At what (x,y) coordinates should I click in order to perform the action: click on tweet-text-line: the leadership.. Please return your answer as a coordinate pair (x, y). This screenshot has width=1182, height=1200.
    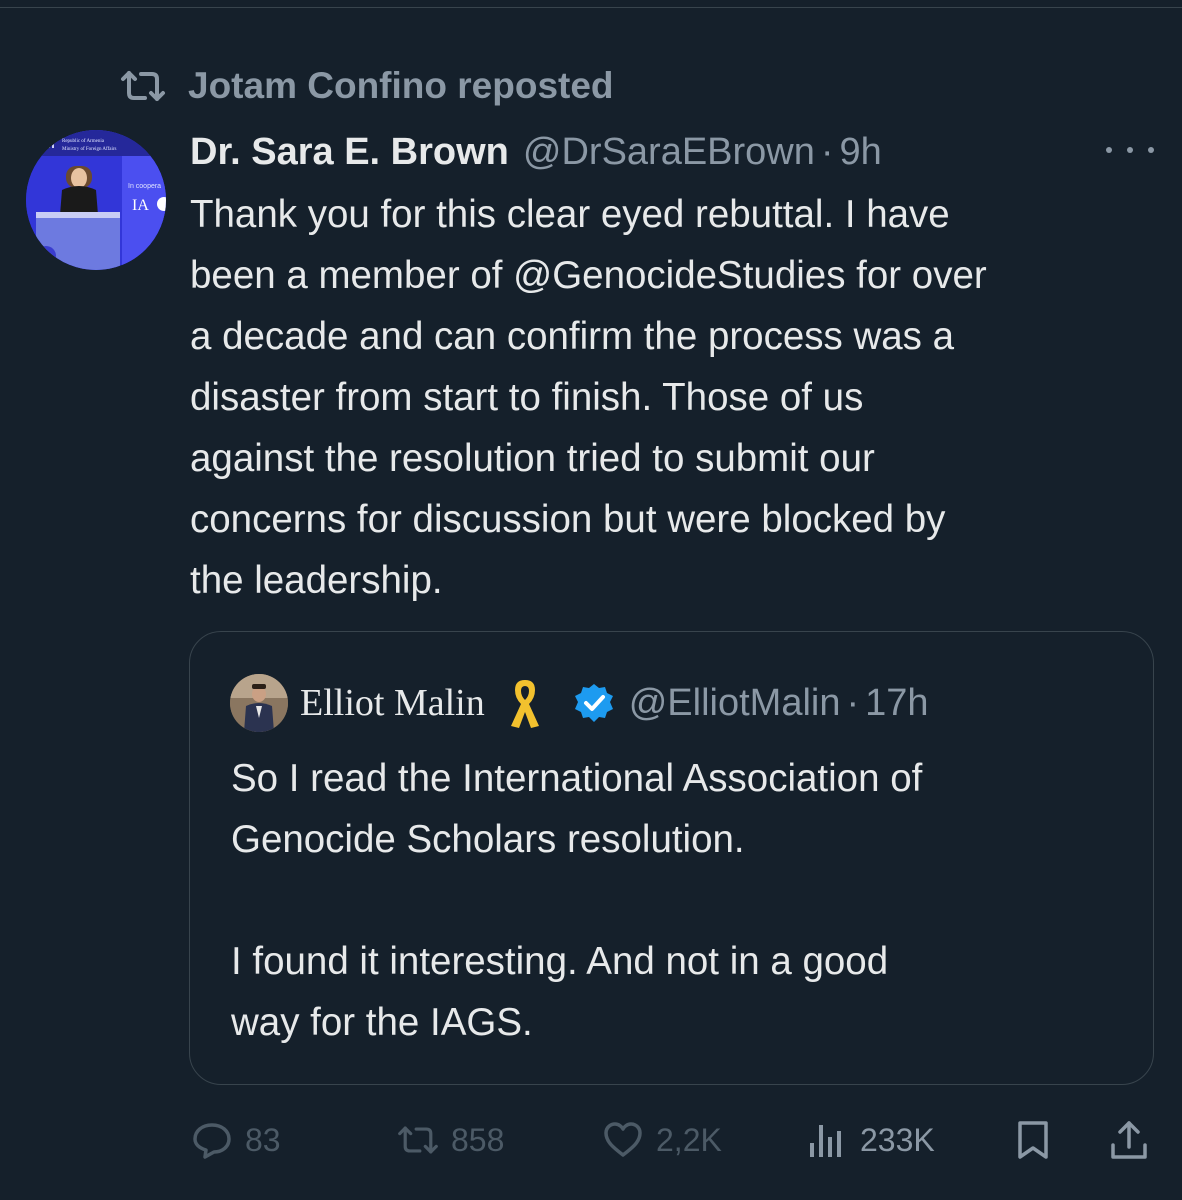
    Looking at the image, I should click on (316, 580).